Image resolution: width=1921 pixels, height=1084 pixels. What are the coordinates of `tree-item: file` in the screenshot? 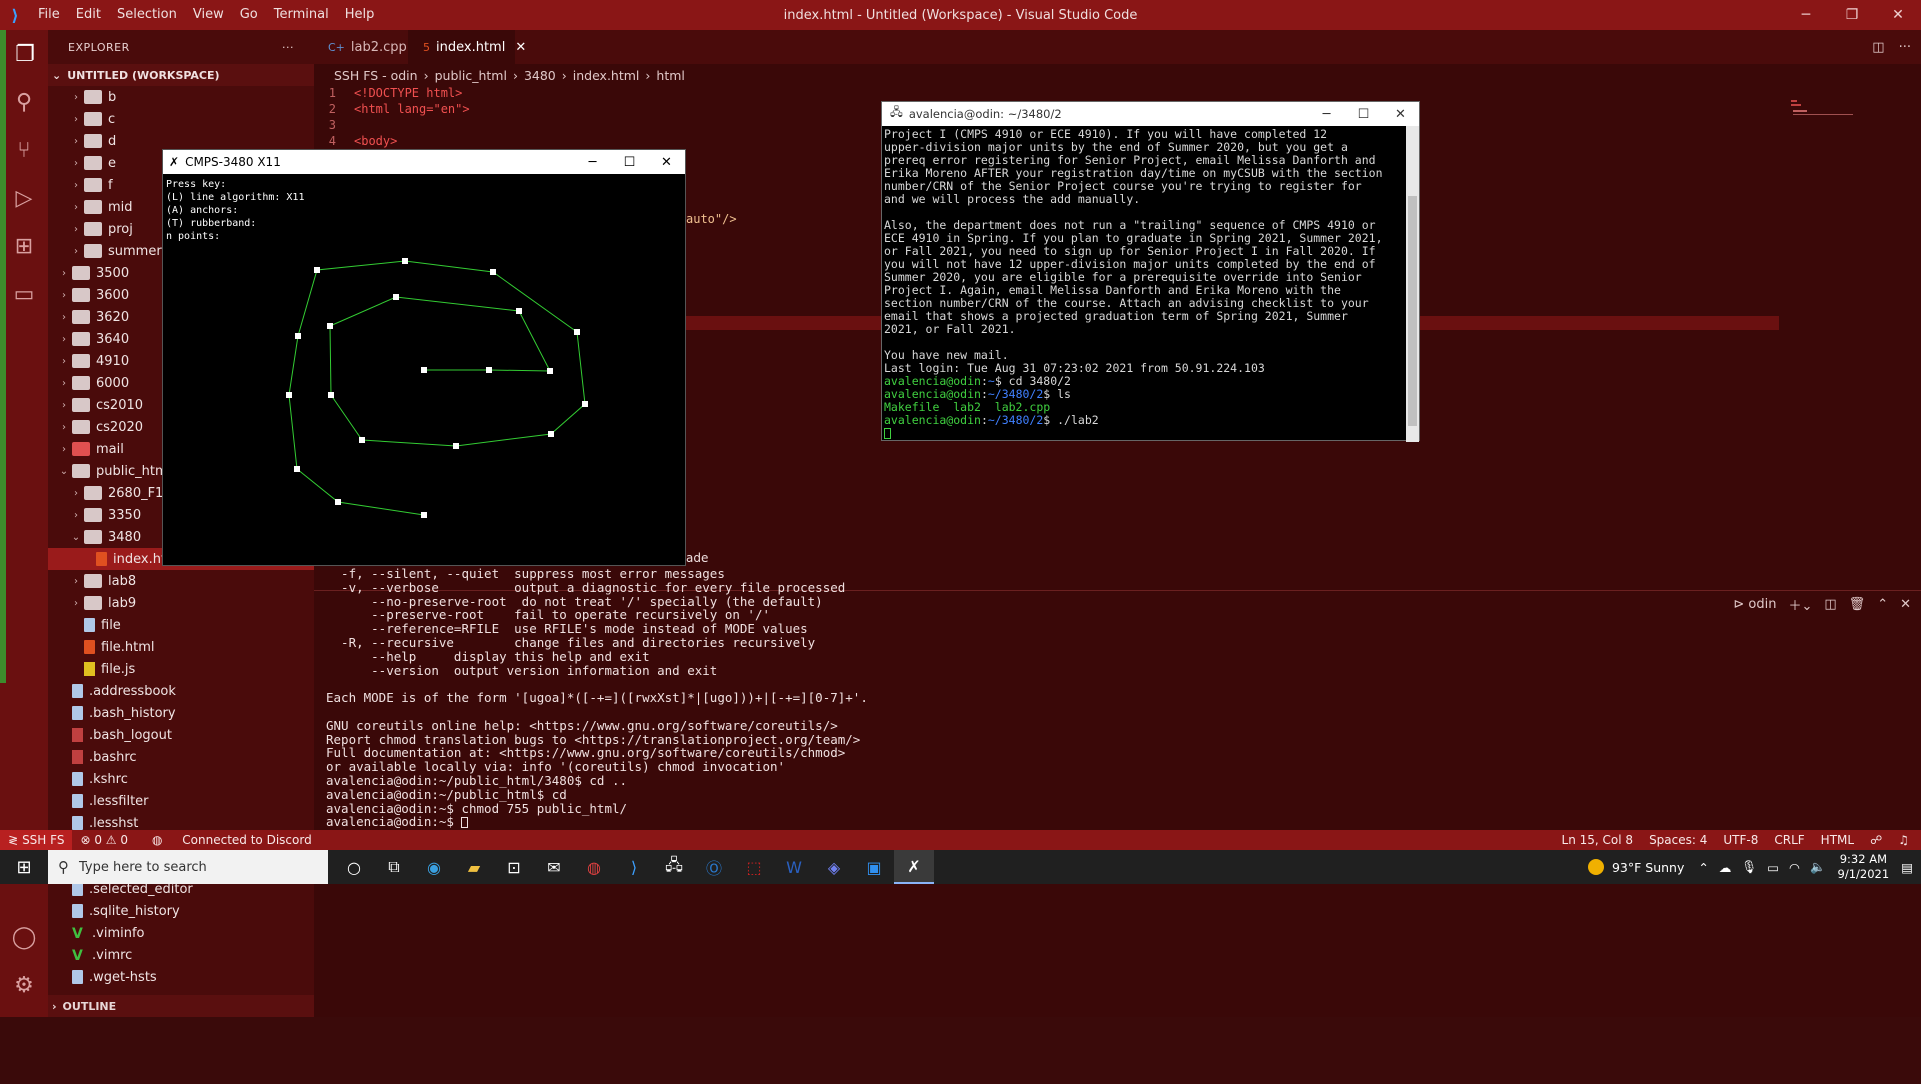 It's located at (181, 625).